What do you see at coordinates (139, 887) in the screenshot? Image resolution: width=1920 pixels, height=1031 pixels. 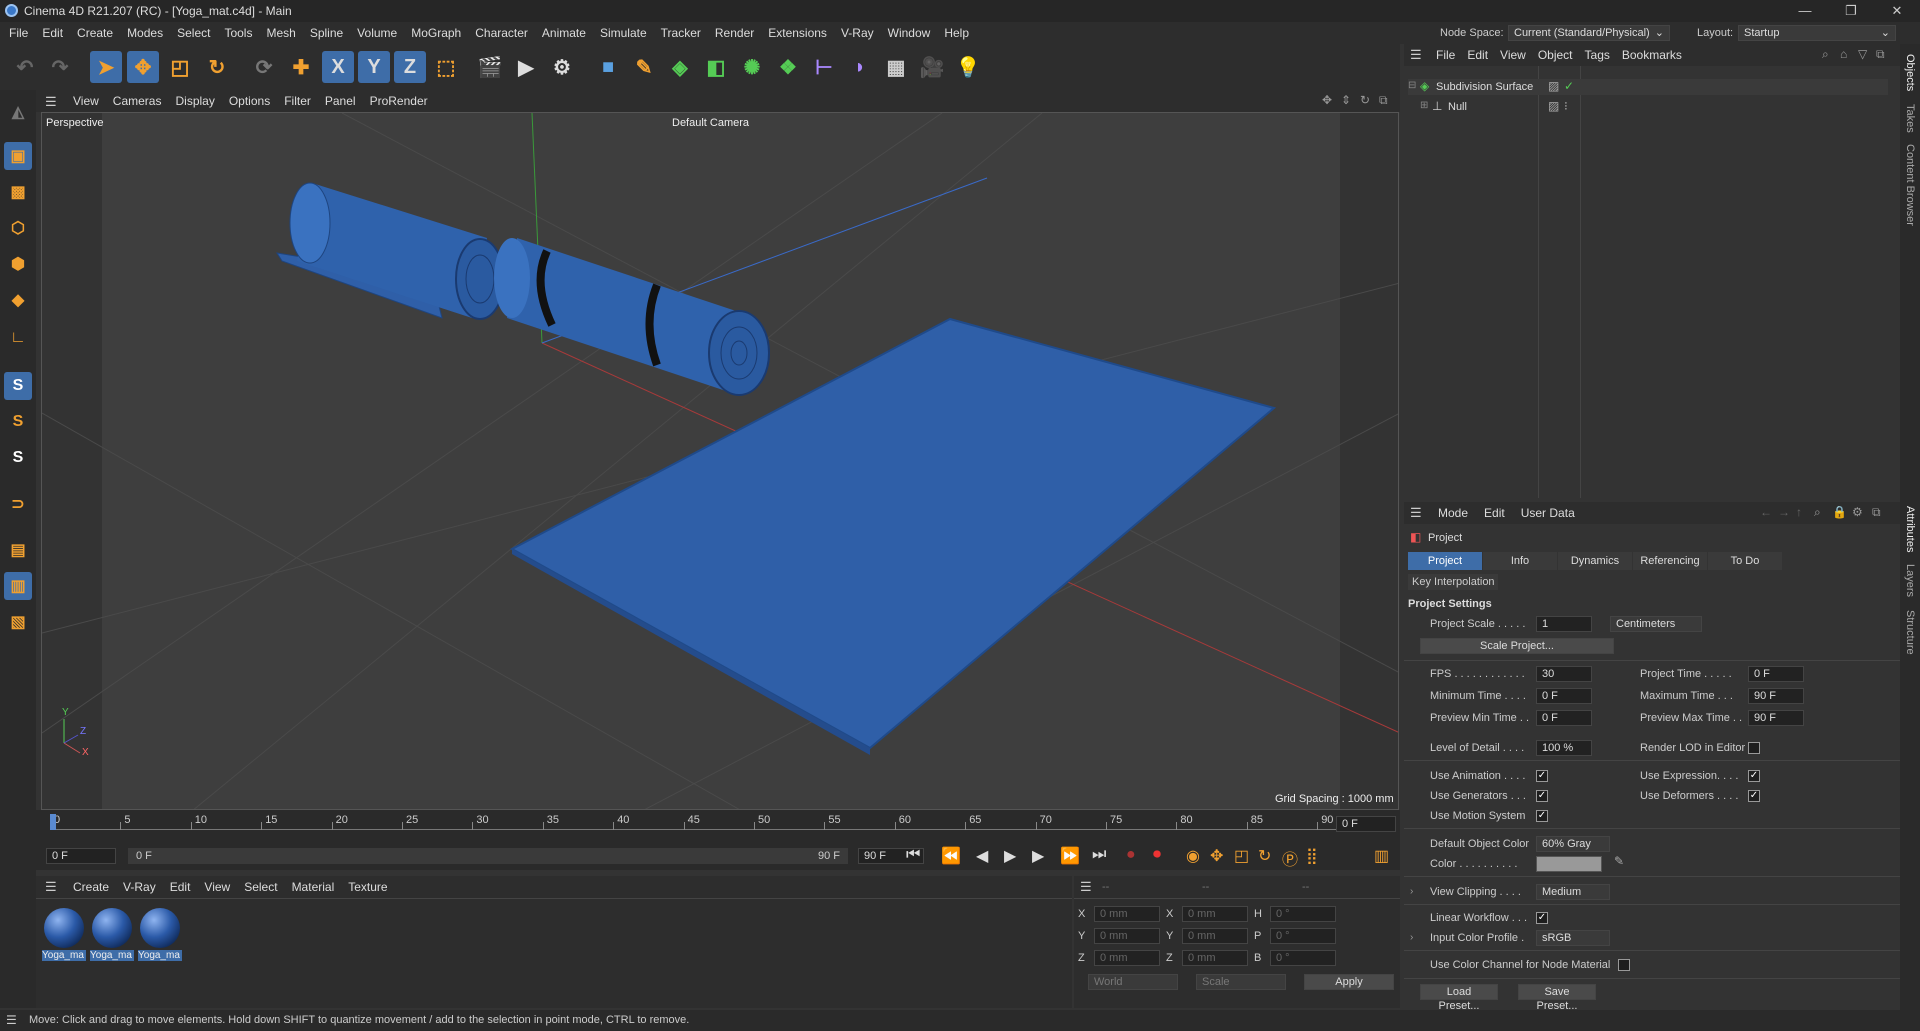 I see `material-menu-item-v-ray: V-Ray` at bounding box center [139, 887].